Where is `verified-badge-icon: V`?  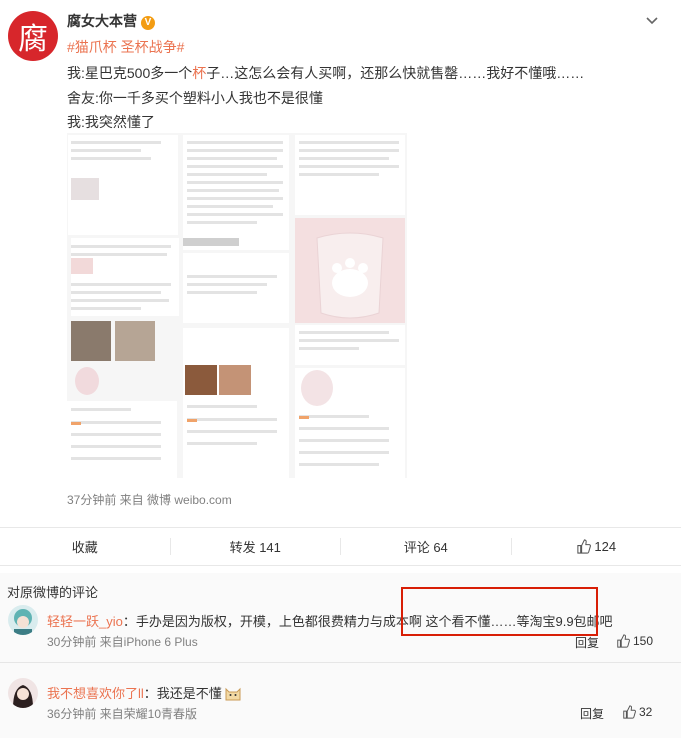 verified-badge-icon: V is located at coordinates (148, 23).